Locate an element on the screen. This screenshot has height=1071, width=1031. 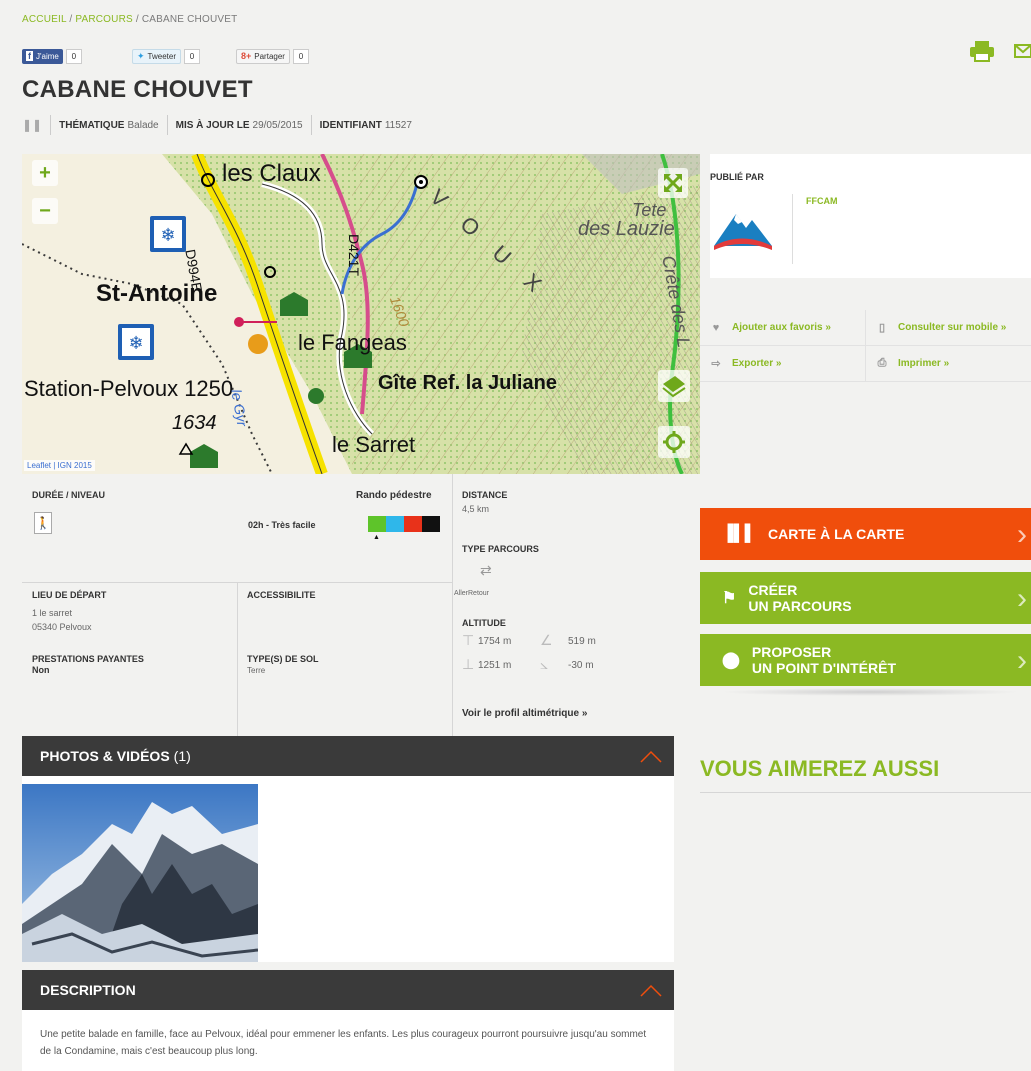
google-plus-widget: 8+ Partager 0 is located at coordinates (272, 56).